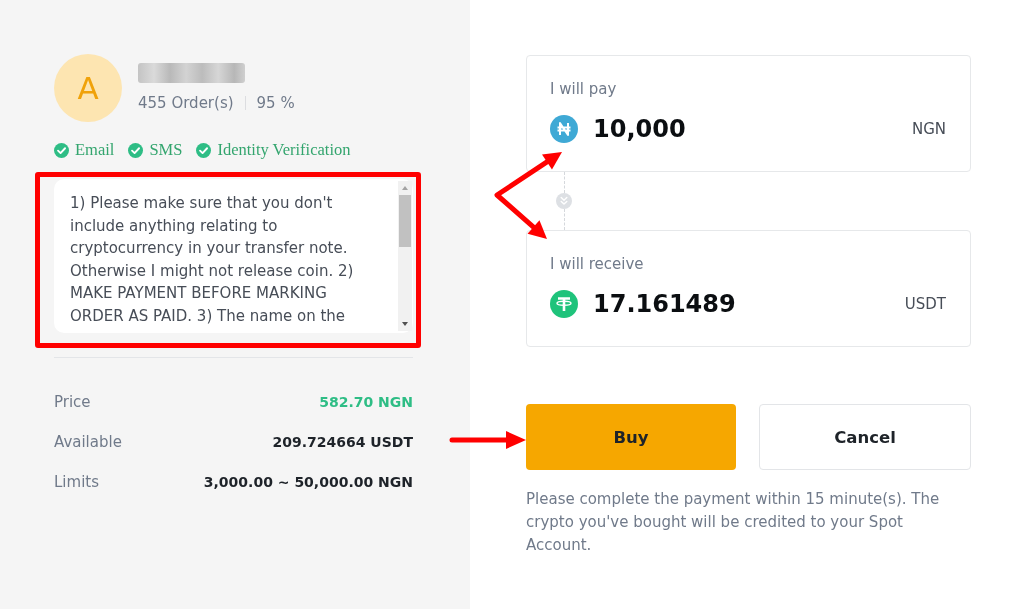  What do you see at coordinates (865, 437) in the screenshot?
I see `cancel-button: Cancel` at bounding box center [865, 437].